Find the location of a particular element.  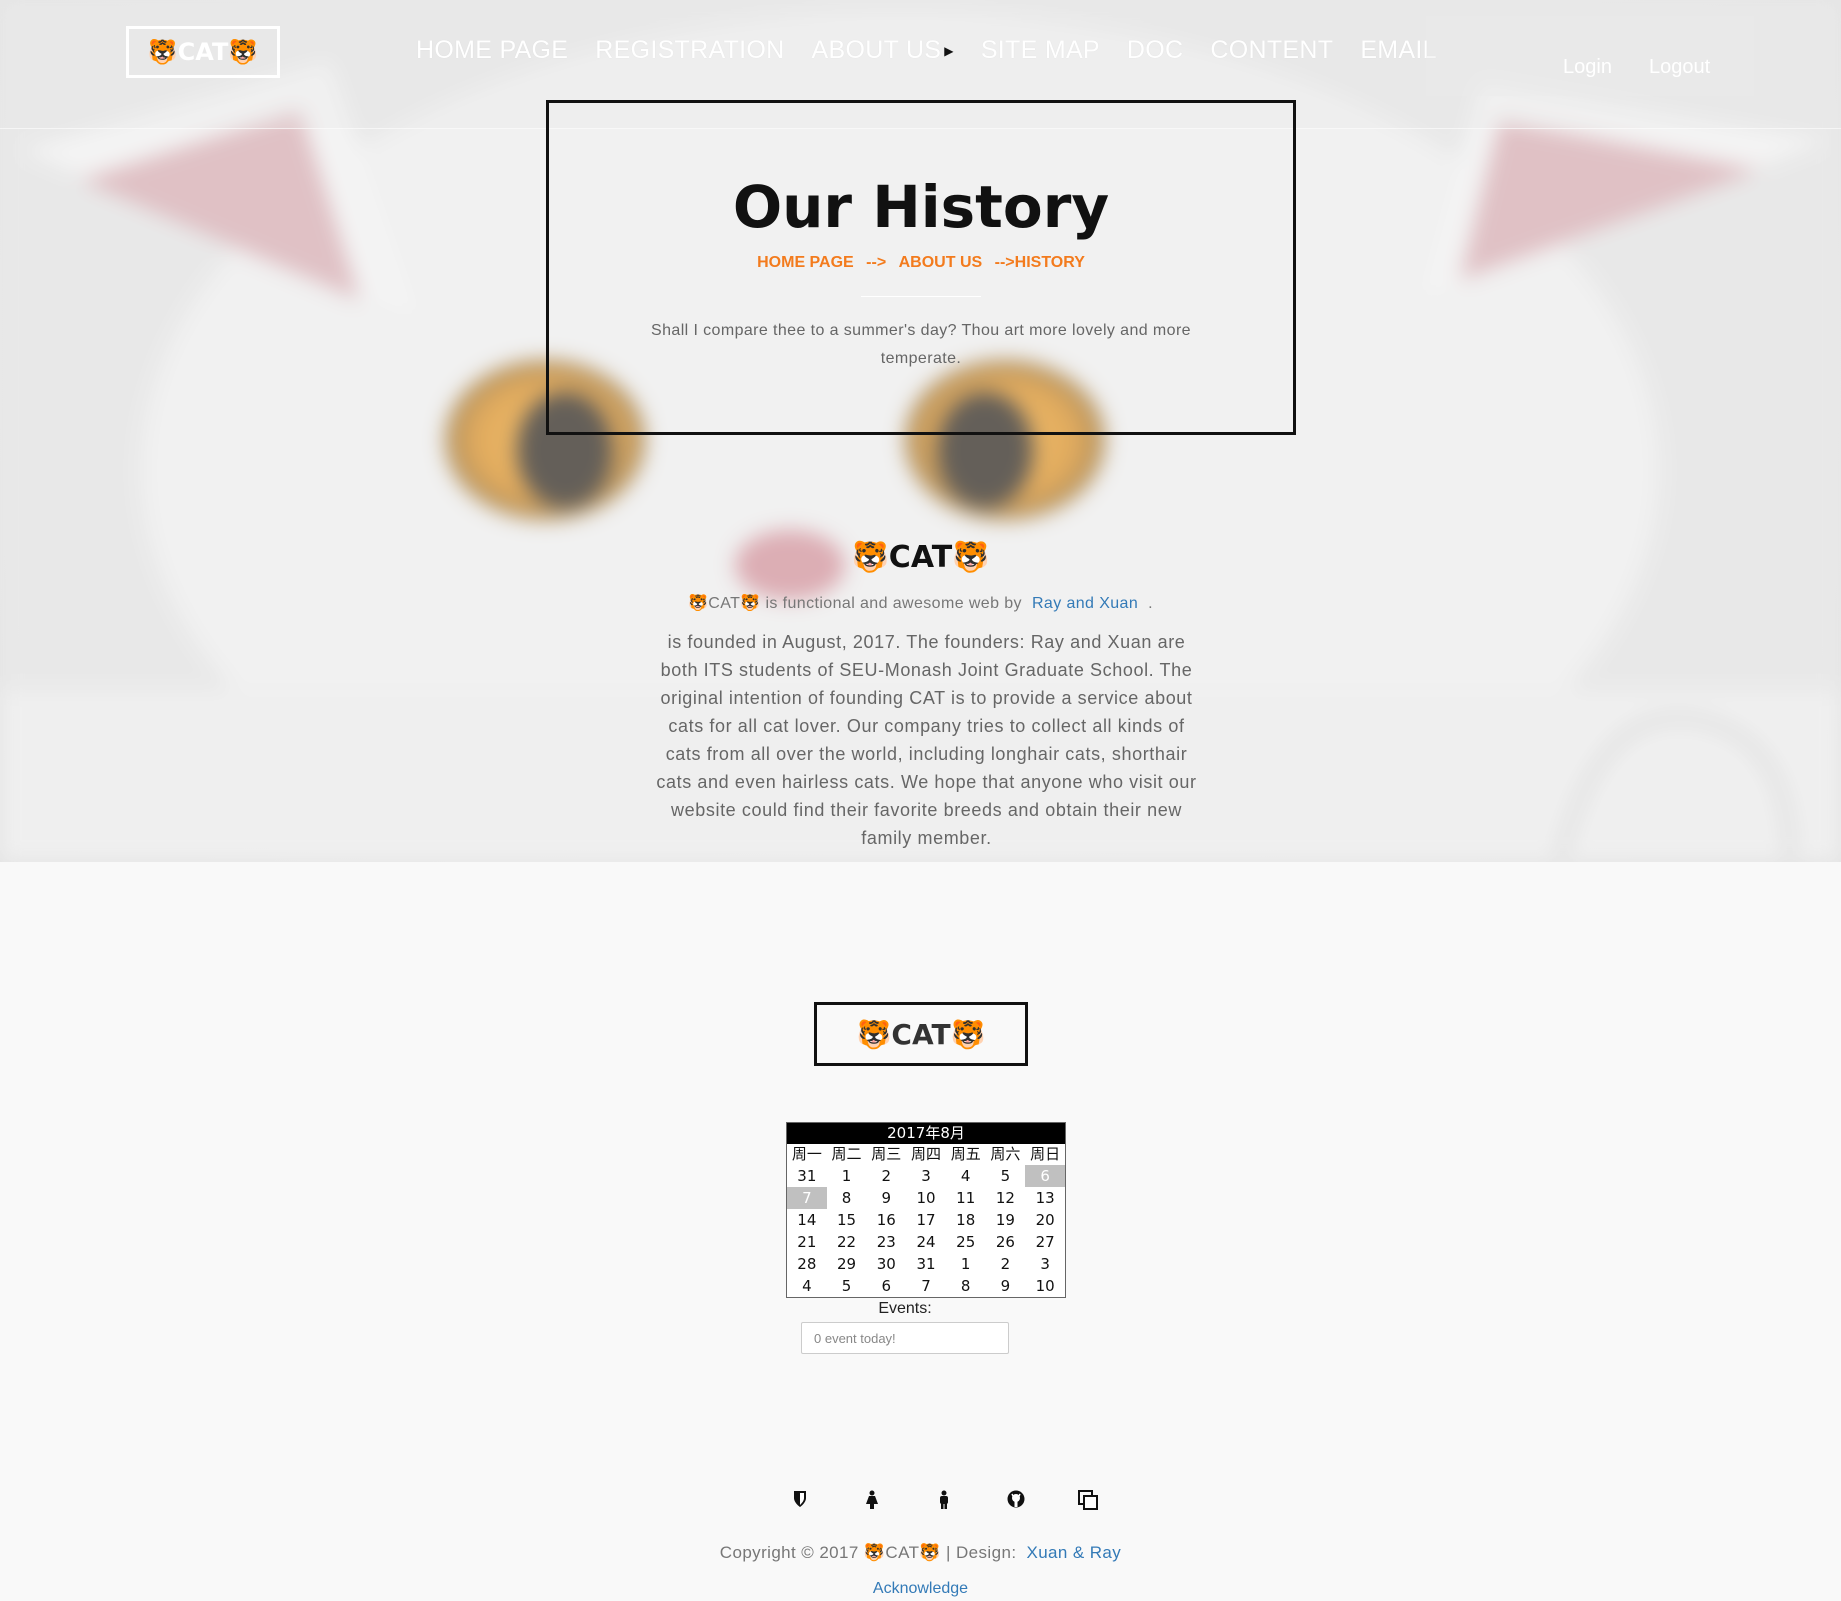

calendar-weekday: 周日 is located at coordinates (1045, 1154).